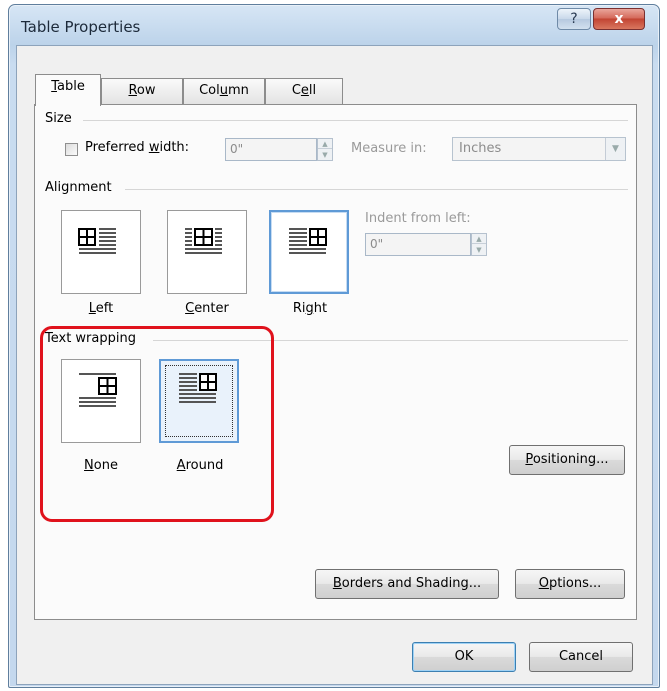 The width and height of the screenshot is (667, 691). I want to click on preferred-width-checkbox, so click(71, 149).